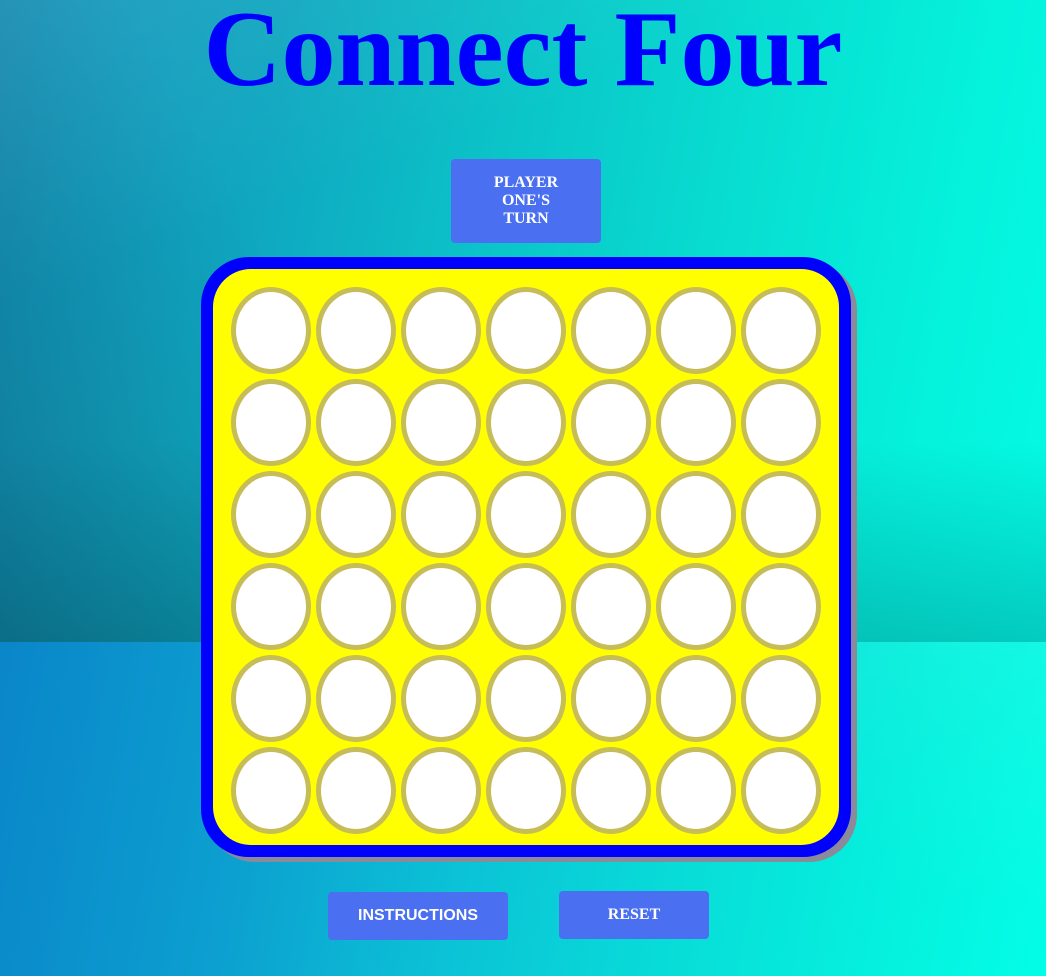  I want to click on board-cell-r5-c1, so click(271, 698).